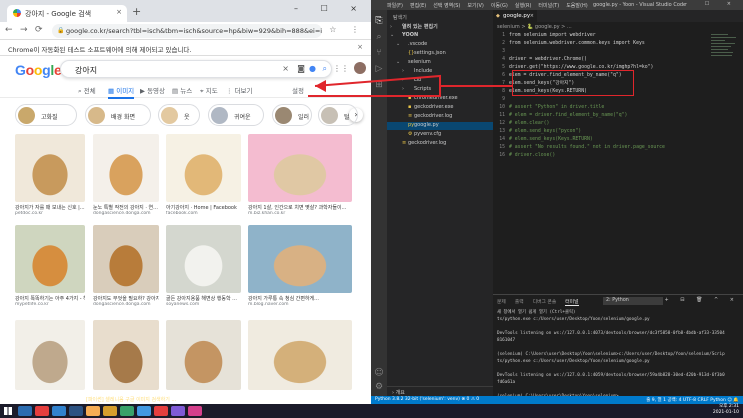 The height and width of the screenshot is (418, 743). What do you see at coordinates (446, 6) in the screenshot?
I see `menu-item: 선택 영역(S)` at bounding box center [446, 6].